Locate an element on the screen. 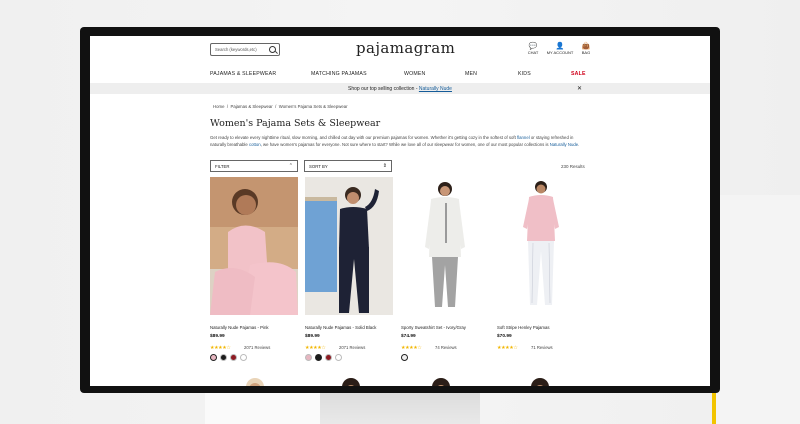 The image size is (800, 424). chat-button: 💬 CHAT is located at coordinates (533, 49).